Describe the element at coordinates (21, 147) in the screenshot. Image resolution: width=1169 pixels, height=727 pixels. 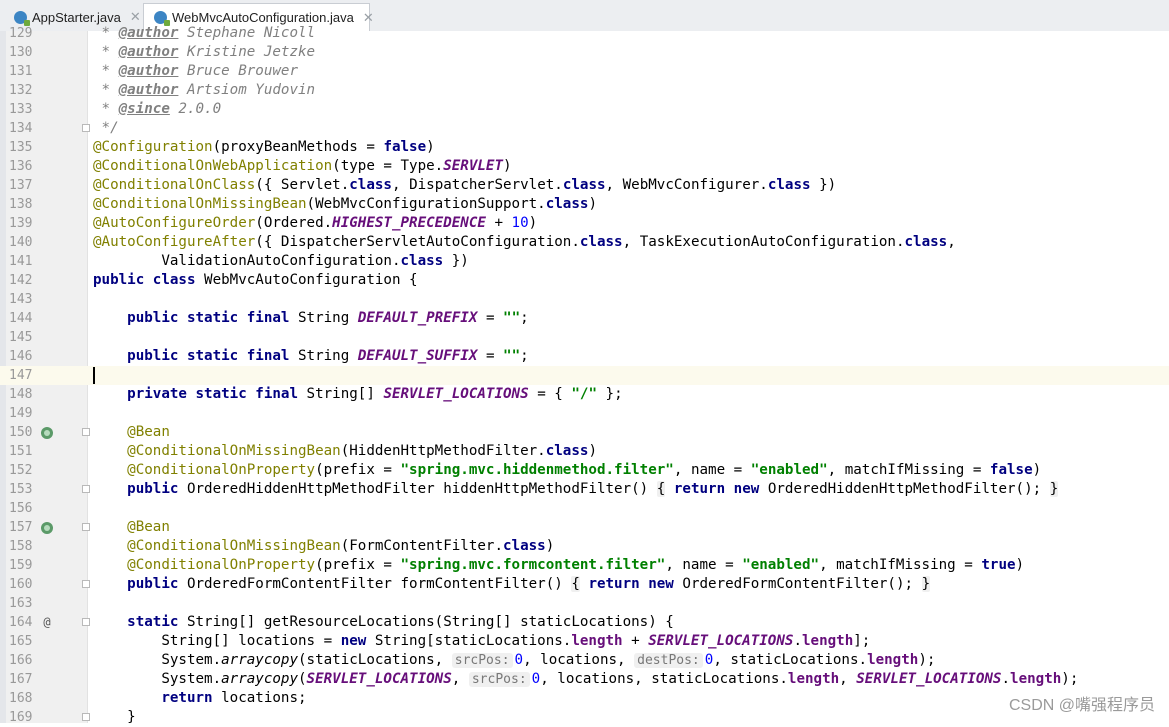
I see `line-number: 135` at that location.